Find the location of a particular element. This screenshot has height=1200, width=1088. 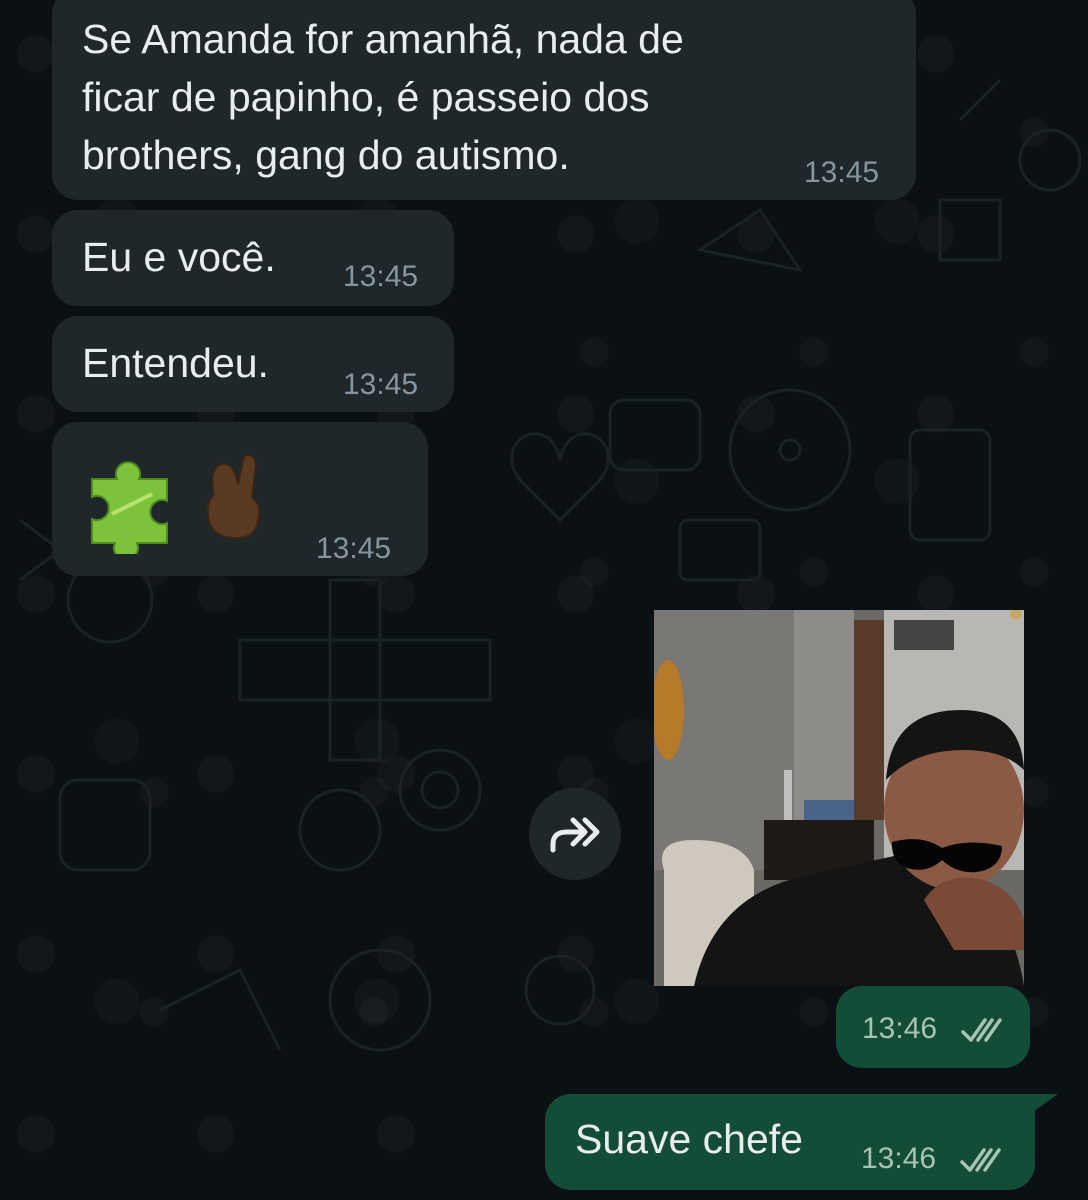

video-message-thumbnail is located at coordinates (839, 798).